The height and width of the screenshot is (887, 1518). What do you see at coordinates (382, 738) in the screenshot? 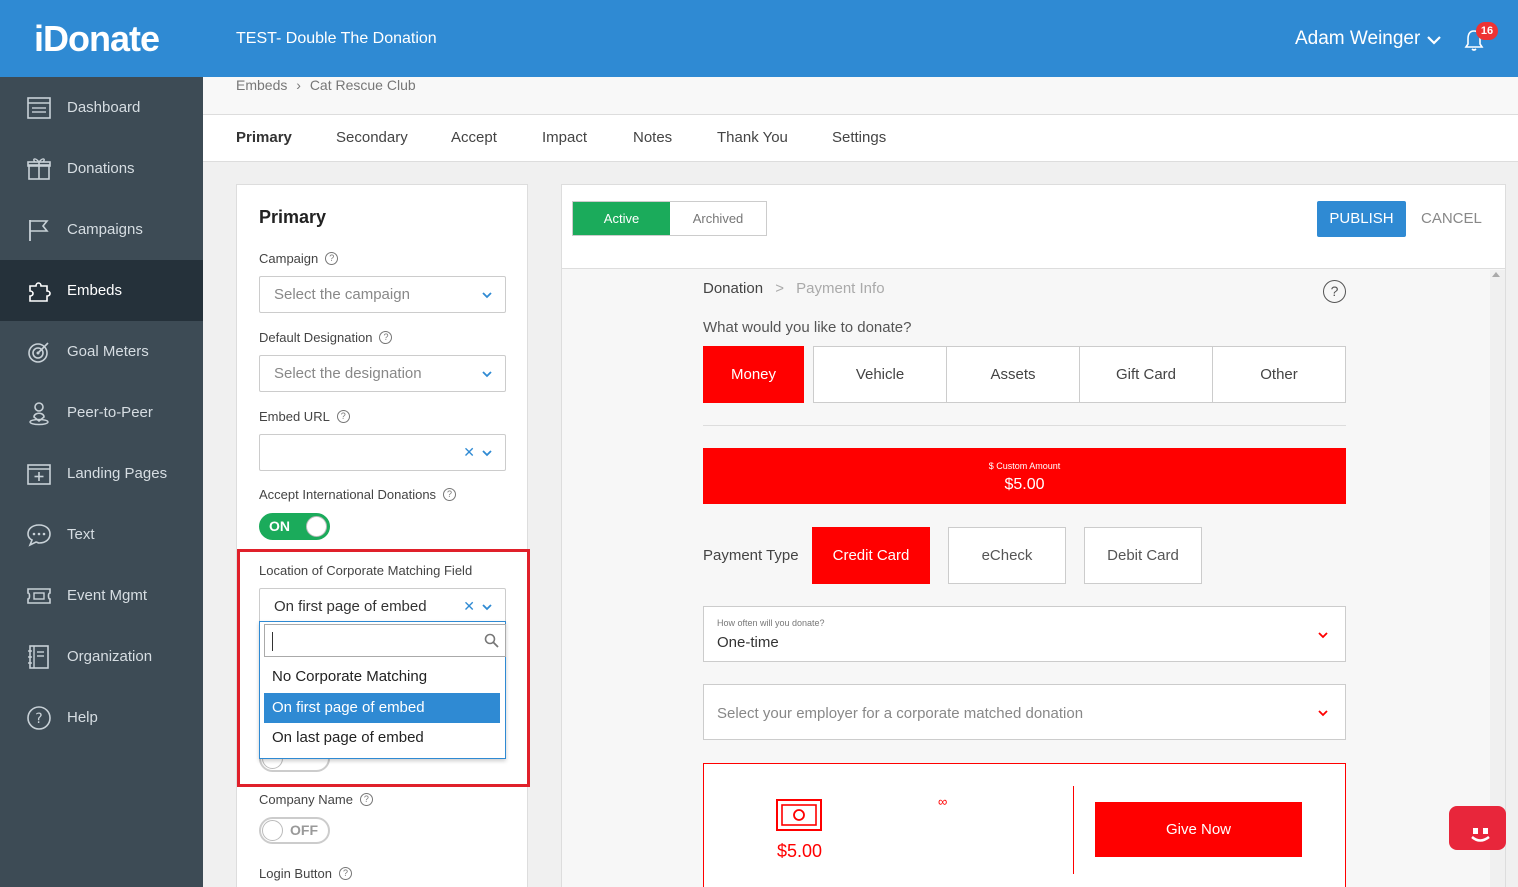
I see `dropdown-option-last-page: On last page of embed` at bounding box center [382, 738].